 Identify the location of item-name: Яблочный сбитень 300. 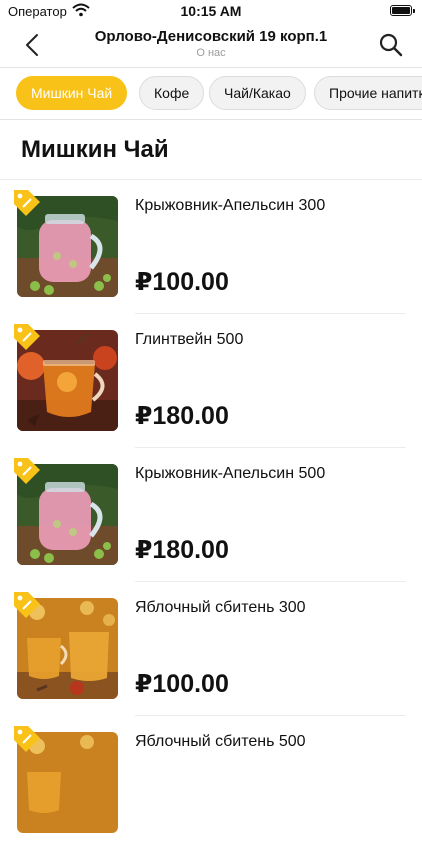
(220, 607).